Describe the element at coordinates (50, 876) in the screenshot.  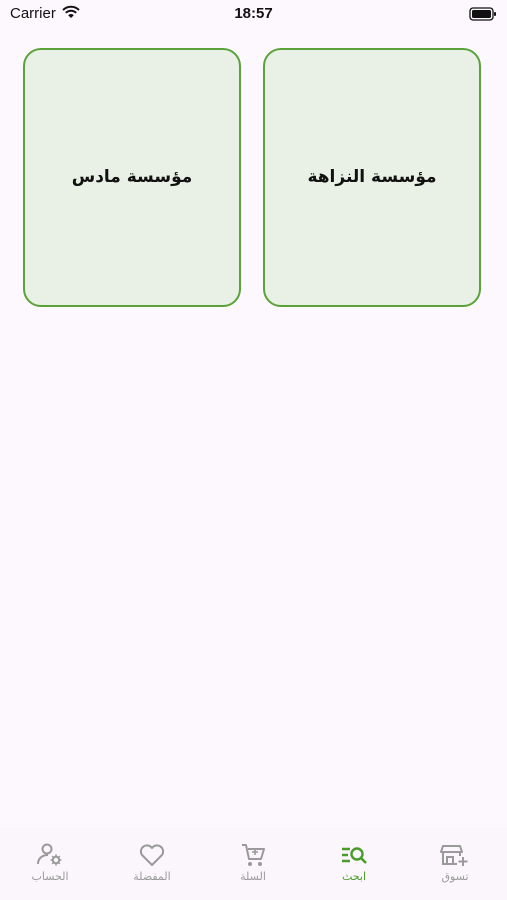
I see `tab-account-label: الحساب` at that location.